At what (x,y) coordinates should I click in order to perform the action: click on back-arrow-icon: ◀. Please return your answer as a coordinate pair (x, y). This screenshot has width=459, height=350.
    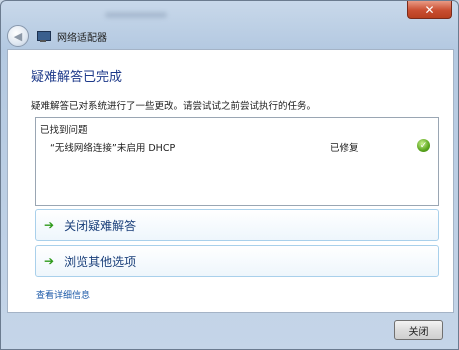
    Looking at the image, I should click on (18, 36).